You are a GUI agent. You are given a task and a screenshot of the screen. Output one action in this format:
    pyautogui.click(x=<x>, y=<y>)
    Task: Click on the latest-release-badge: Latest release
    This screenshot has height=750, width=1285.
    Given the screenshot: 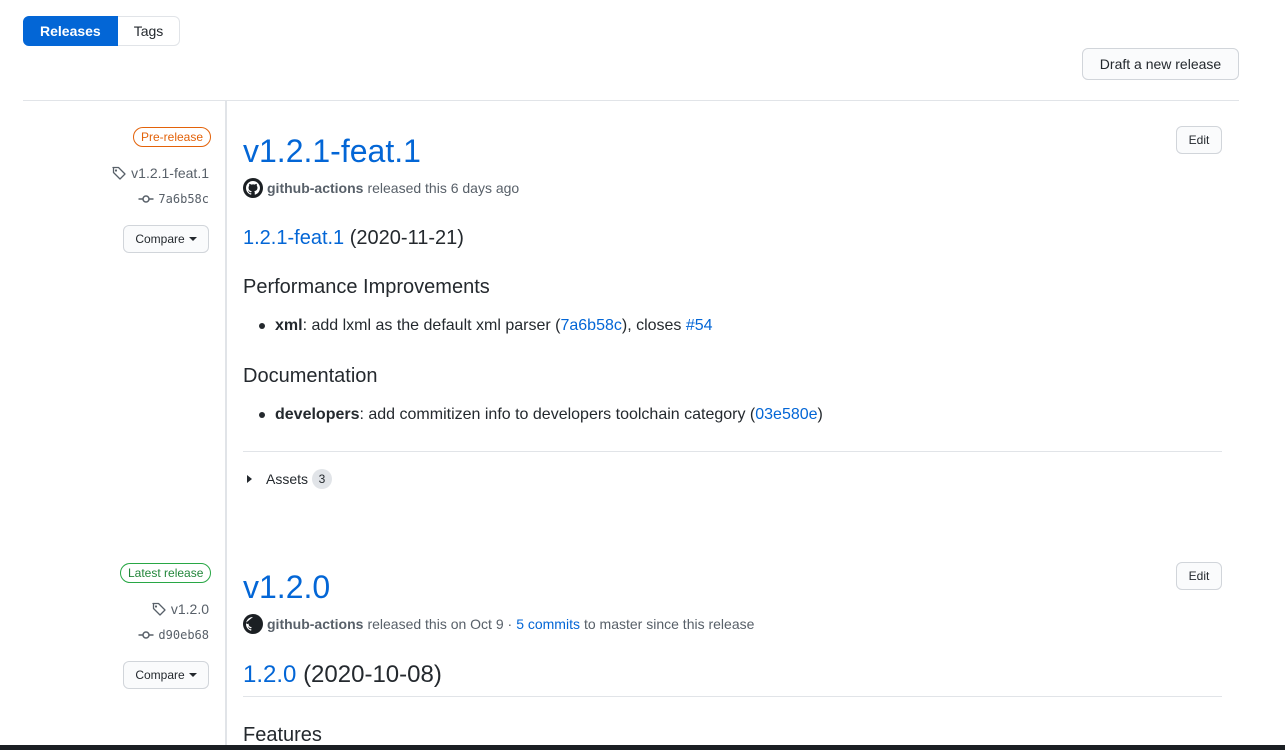 What is the action you would take?
    pyautogui.click(x=166, y=573)
    